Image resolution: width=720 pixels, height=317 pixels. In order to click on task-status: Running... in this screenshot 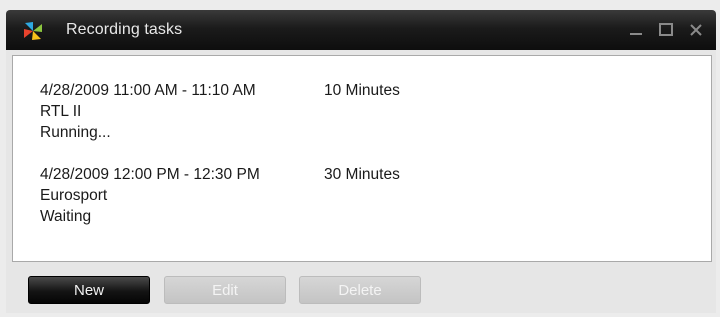, I will do `click(75, 132)`.